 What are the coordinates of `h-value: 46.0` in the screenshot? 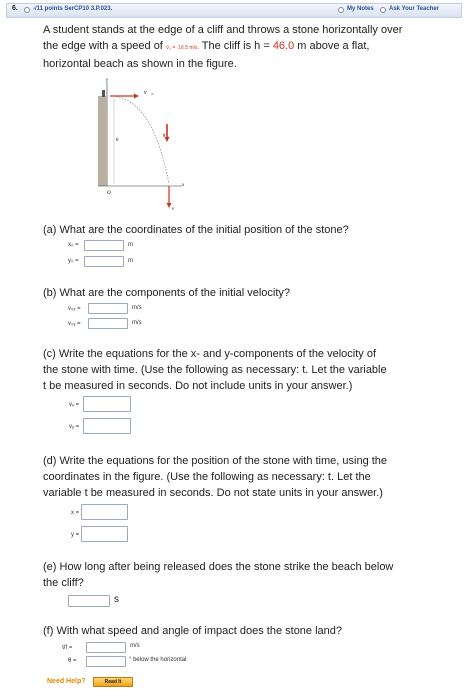 It's located at (283, 46).